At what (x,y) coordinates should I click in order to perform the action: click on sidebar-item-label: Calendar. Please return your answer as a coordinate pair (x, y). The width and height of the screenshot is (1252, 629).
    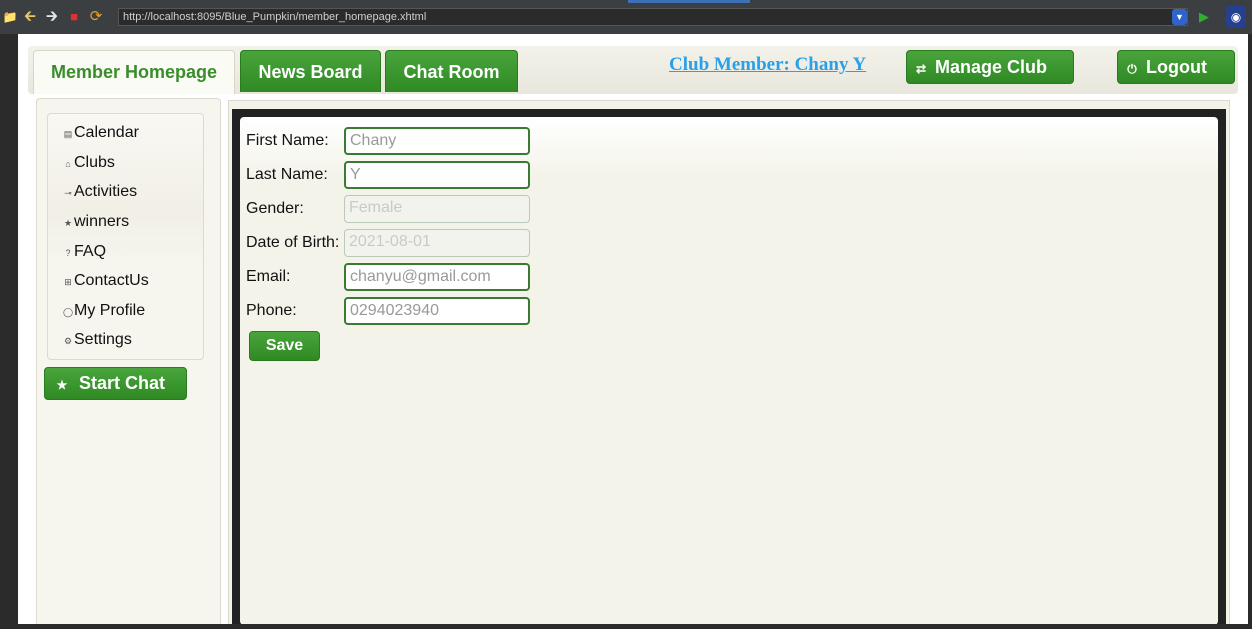
    Looking at the image, I should click on (106, 132).